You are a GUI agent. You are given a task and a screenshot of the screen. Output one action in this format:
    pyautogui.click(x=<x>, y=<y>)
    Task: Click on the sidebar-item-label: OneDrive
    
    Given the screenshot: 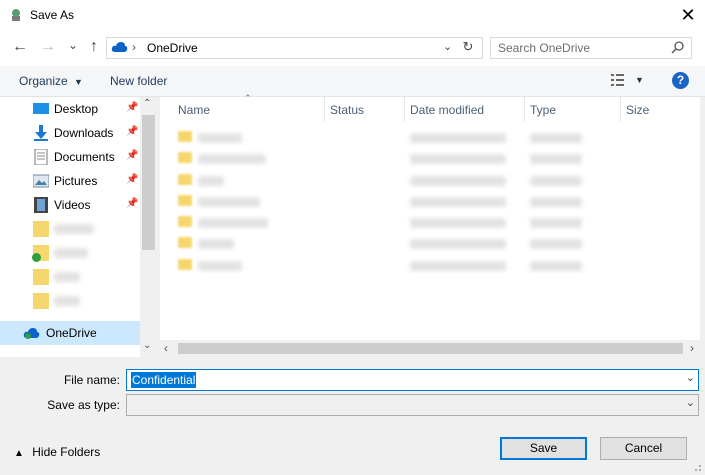 What is the action you would take?
    pyautogui.click(x=71, y=333)
    